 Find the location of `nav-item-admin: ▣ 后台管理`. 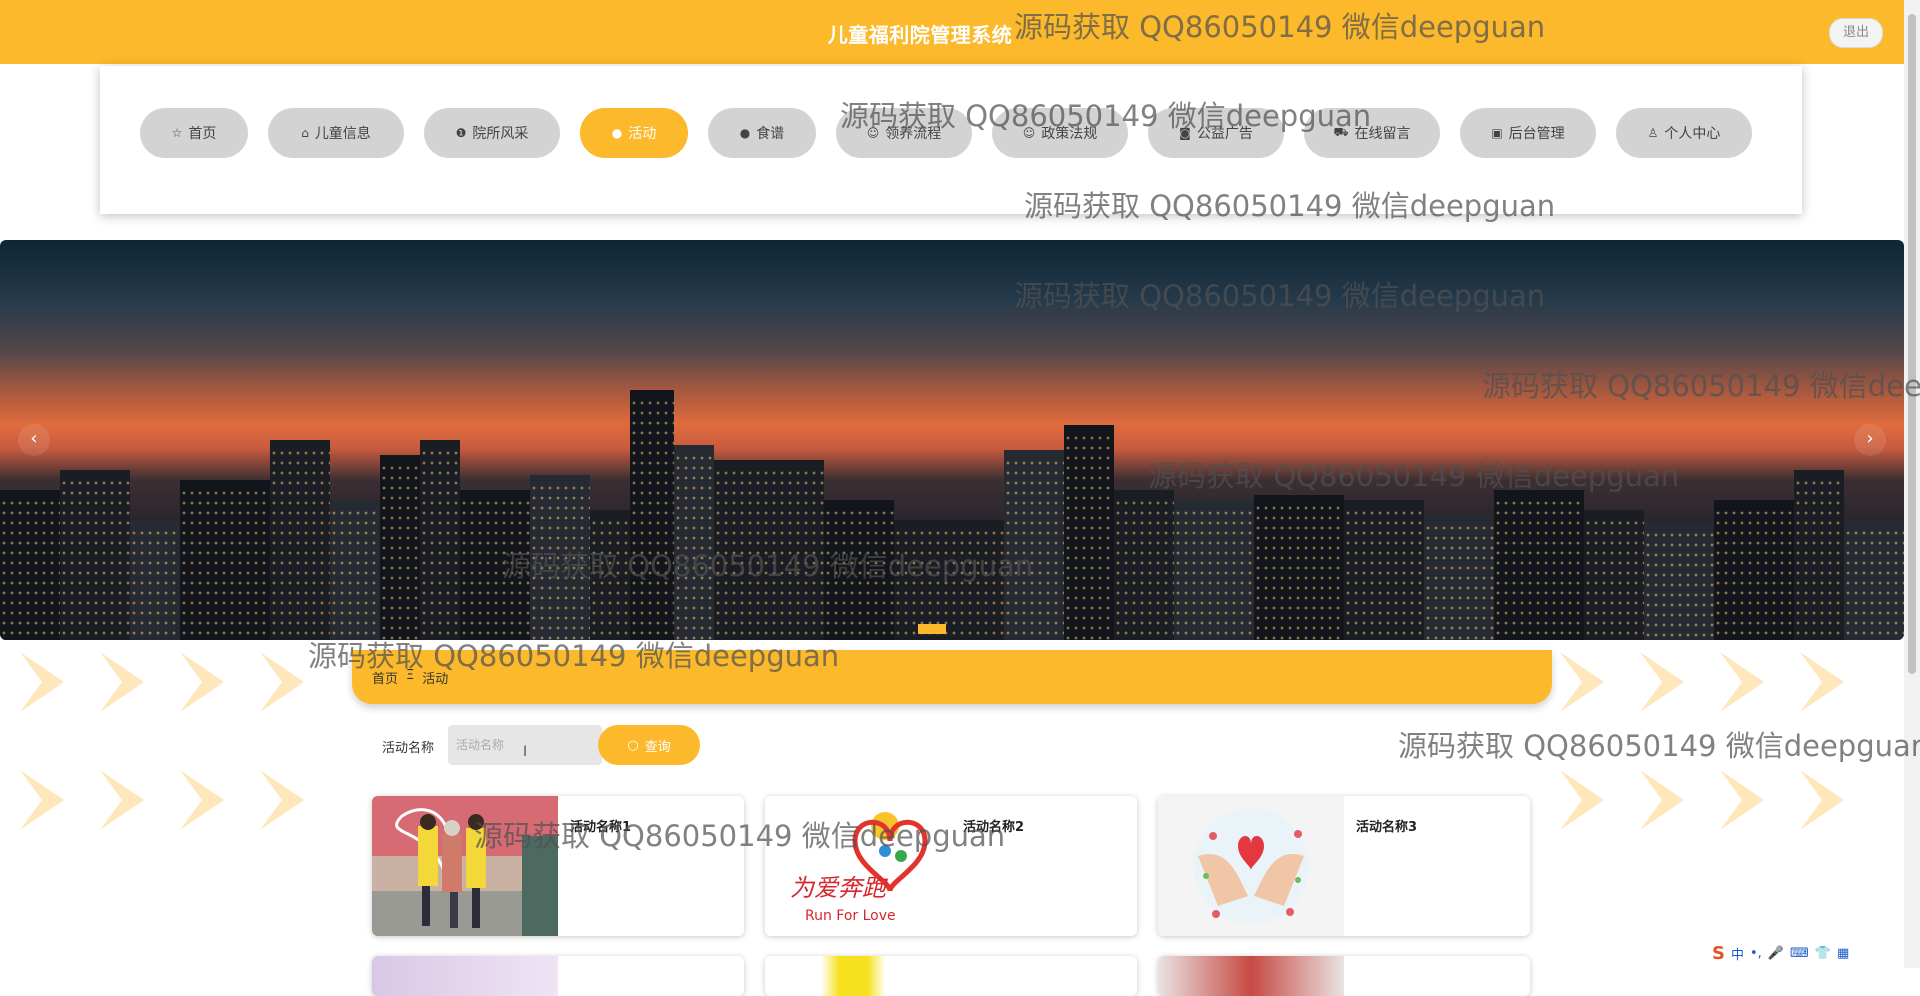

nav-item-admin: ▣ 后台管理 is located at coordinates (1528, 133).